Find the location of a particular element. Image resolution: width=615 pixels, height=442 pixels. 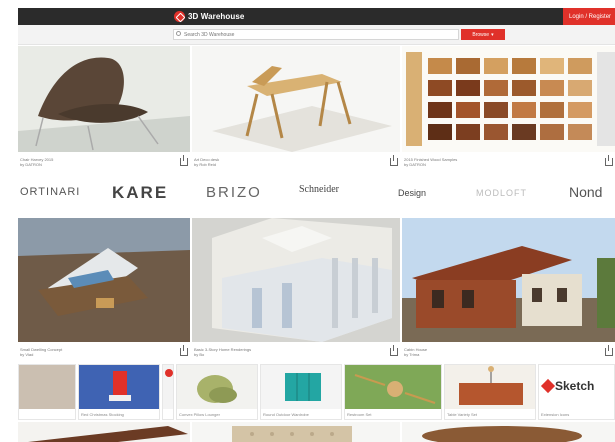

model-tile-home-render: Basic 3-Story Home Renderings by Bo is located at coordinates (296, 288).